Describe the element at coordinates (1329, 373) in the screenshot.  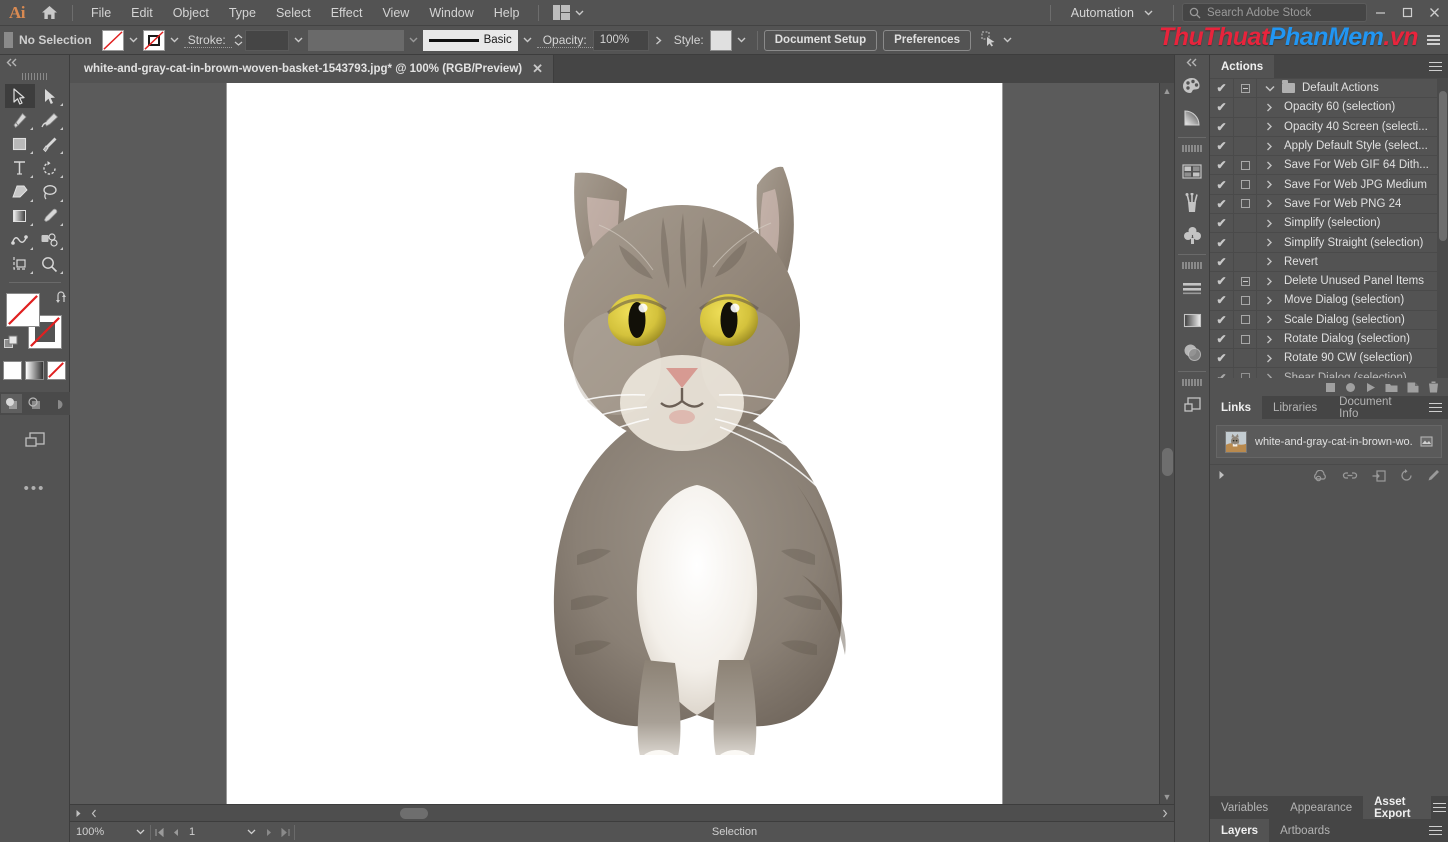
I see `action-row: ✔ Shear Dialog (selection)` at that location.